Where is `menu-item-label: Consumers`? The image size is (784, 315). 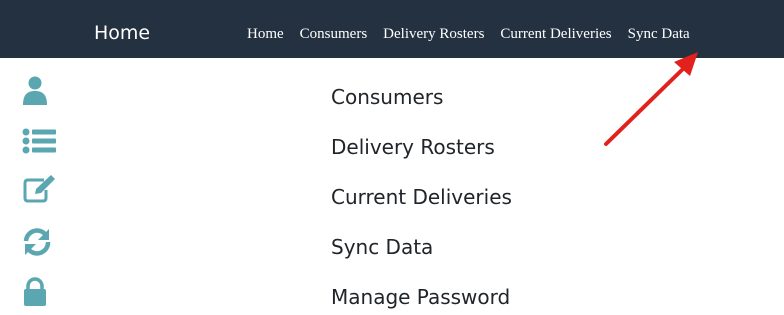
menu-item-label: Consumers is located at coordinates (387, 97).